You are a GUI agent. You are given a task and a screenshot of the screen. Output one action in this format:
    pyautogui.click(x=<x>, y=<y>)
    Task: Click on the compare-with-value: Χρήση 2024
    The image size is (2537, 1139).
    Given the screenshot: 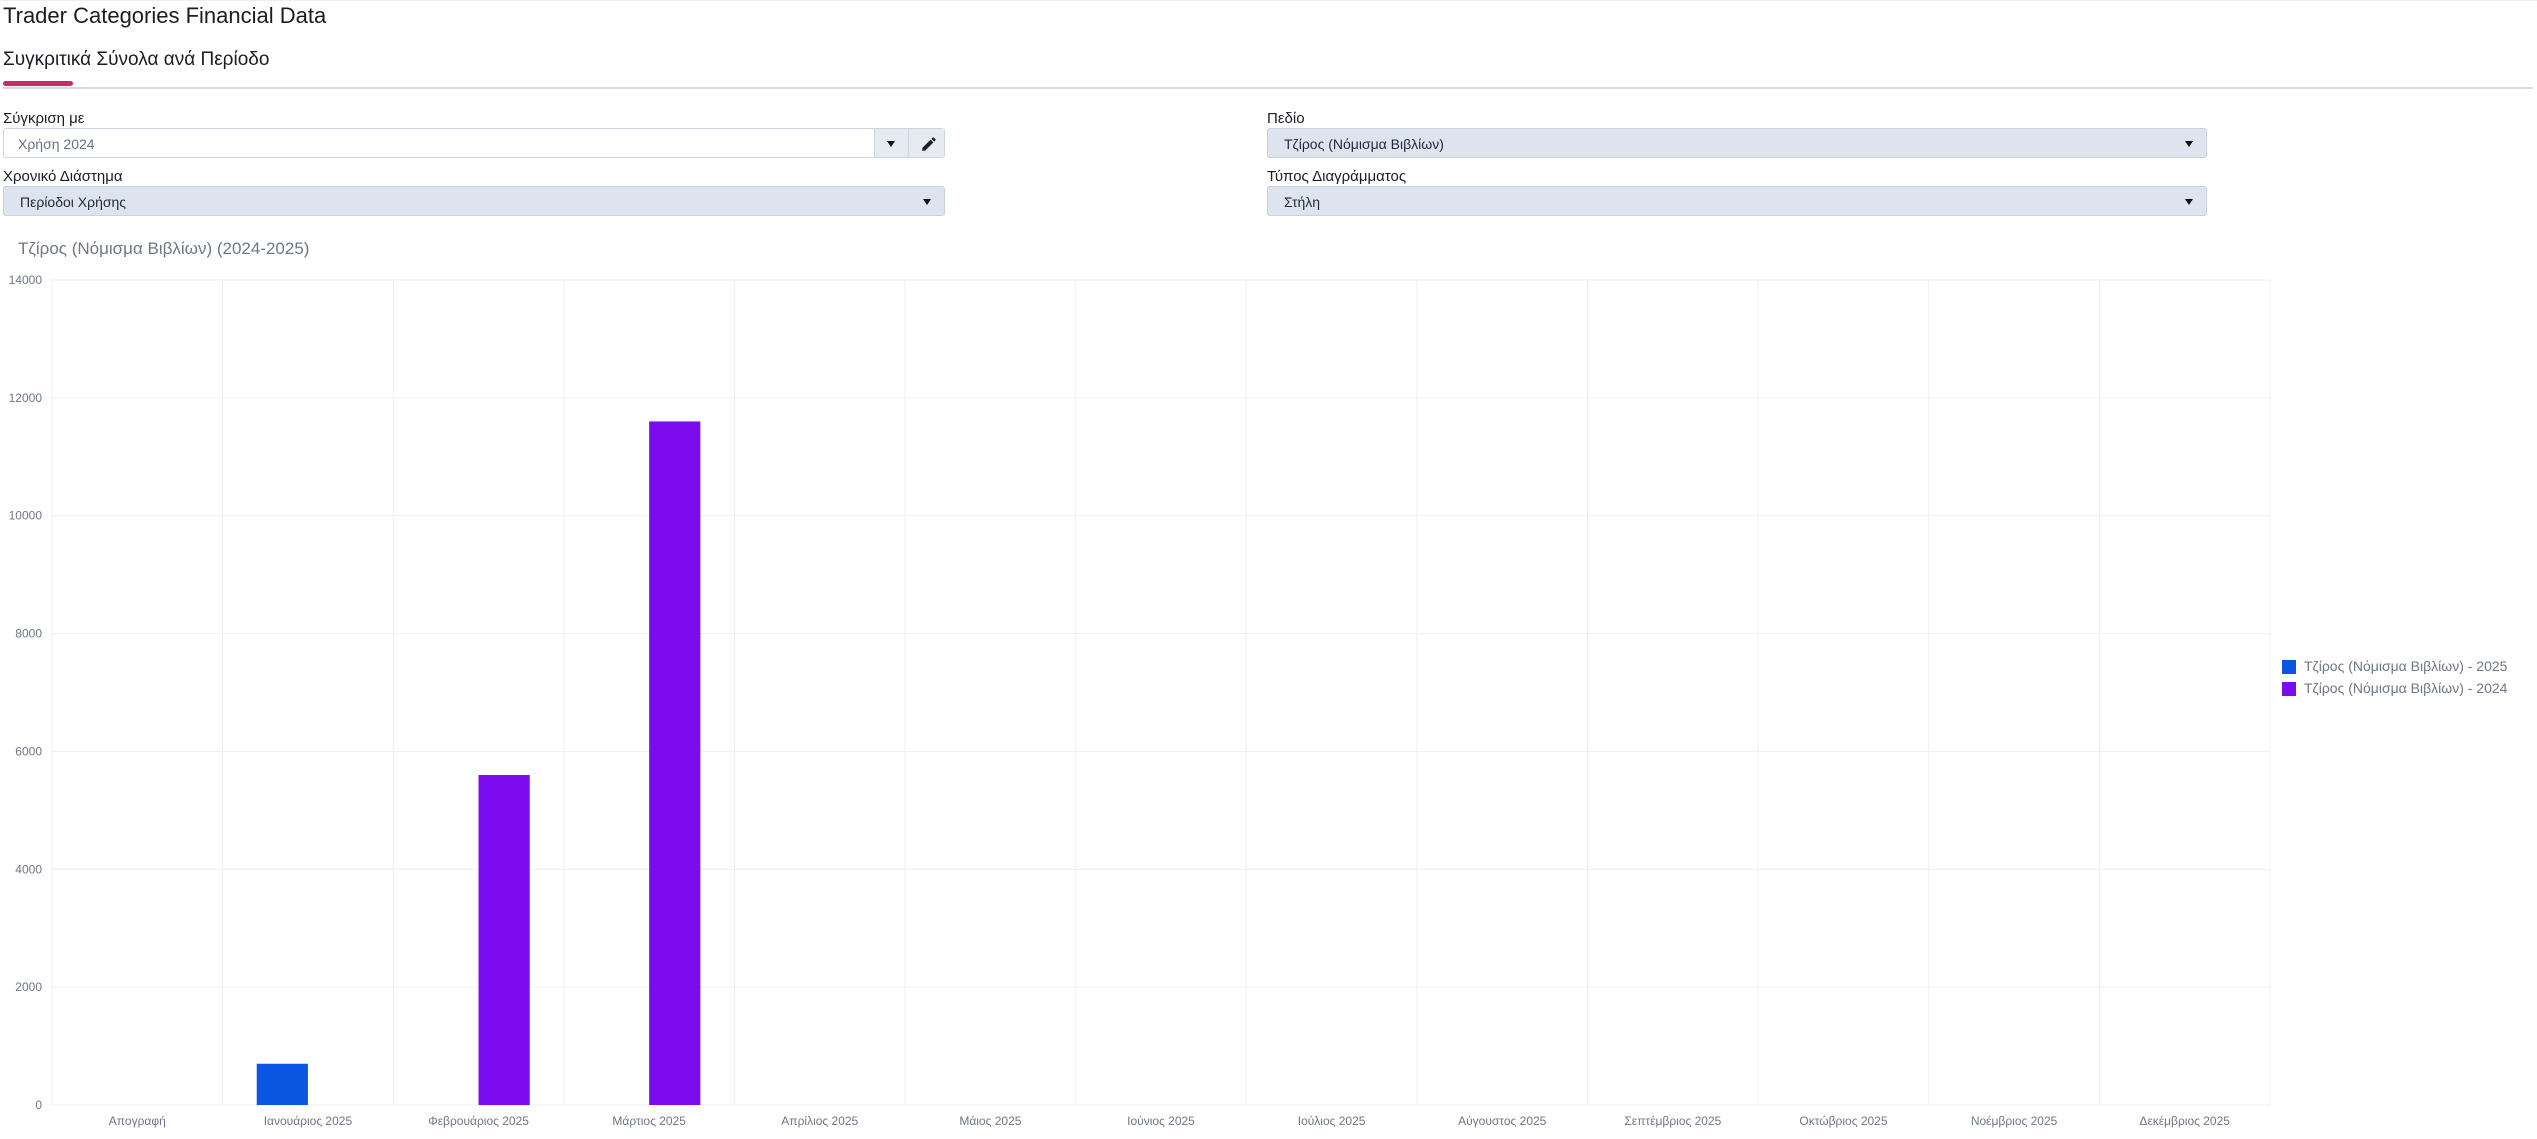 What is the action you would take?
    pyautogui.click(x=56, y=144)
    